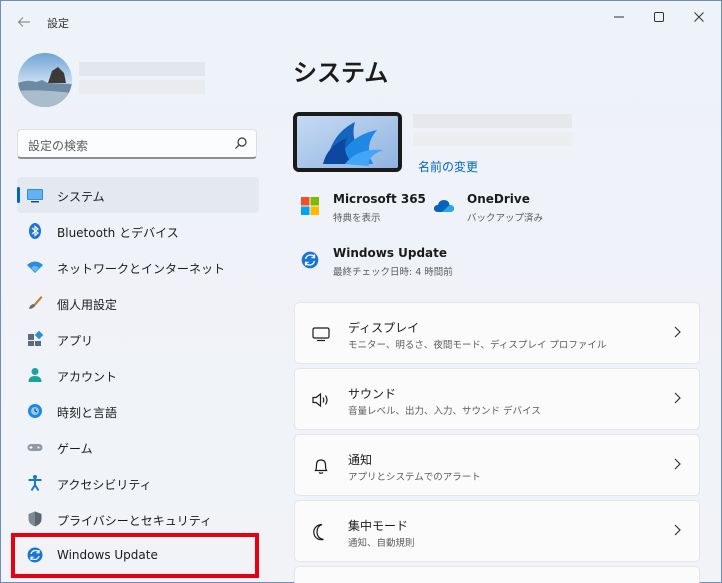 The height and width of the screenshot is (583, 722). What do you see at coordinates (35, 231) in the screenshot?
I see `bluetooth-icon` at bounding box center [35, 231].